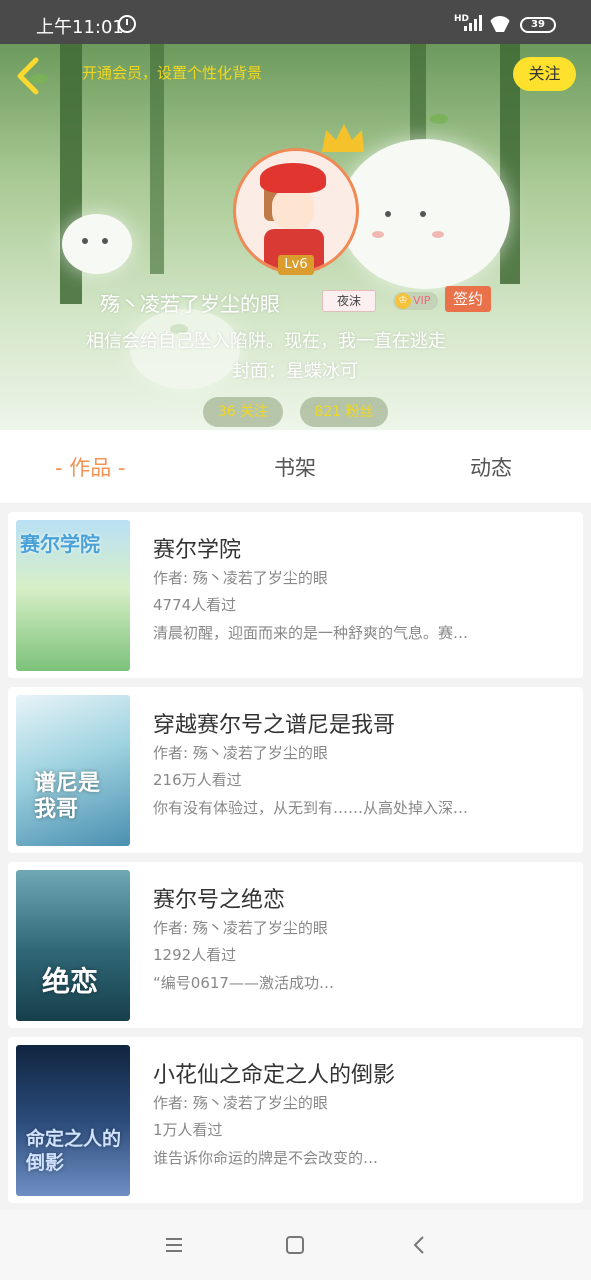  What do you see at coordinates (90, 467) in the screenshot?
I see `tab-works: - 作品 -` at bounding box center [90, 467].